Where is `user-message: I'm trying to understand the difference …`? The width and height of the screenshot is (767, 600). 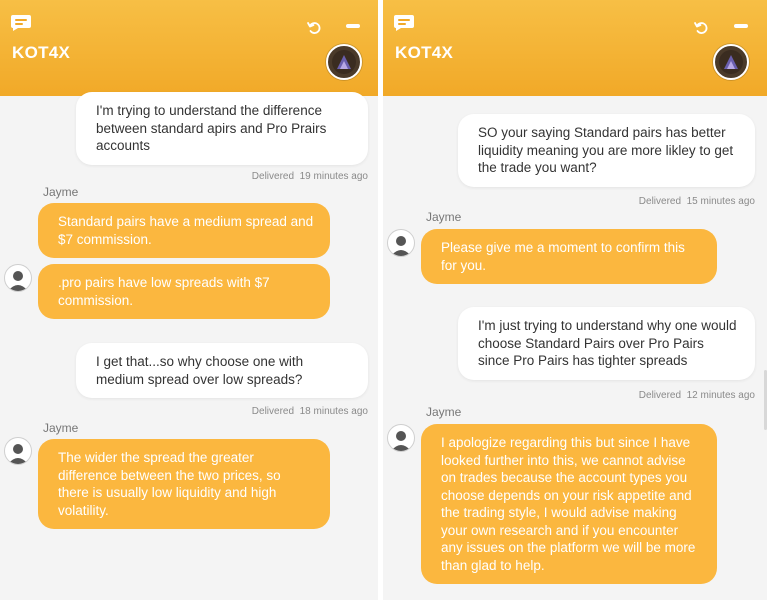 user-message: I'm trying to understand the difference … is located at coordinates (222, 128).